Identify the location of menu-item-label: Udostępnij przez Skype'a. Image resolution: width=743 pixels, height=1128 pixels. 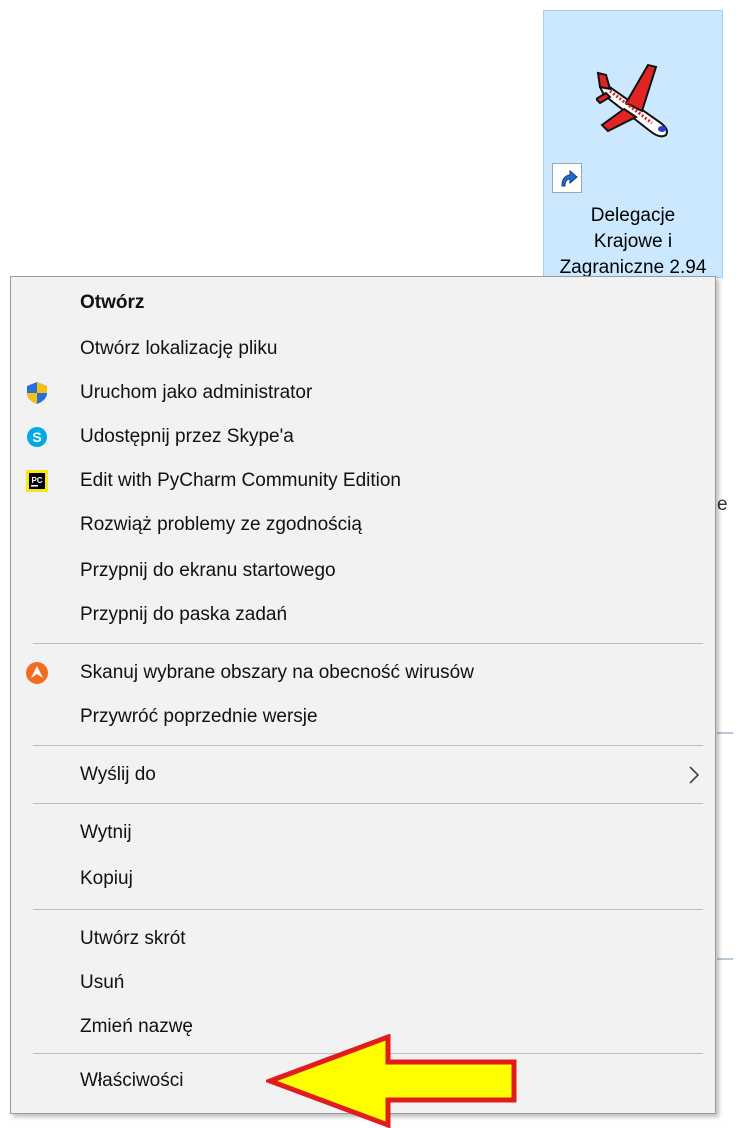
(187, 436).